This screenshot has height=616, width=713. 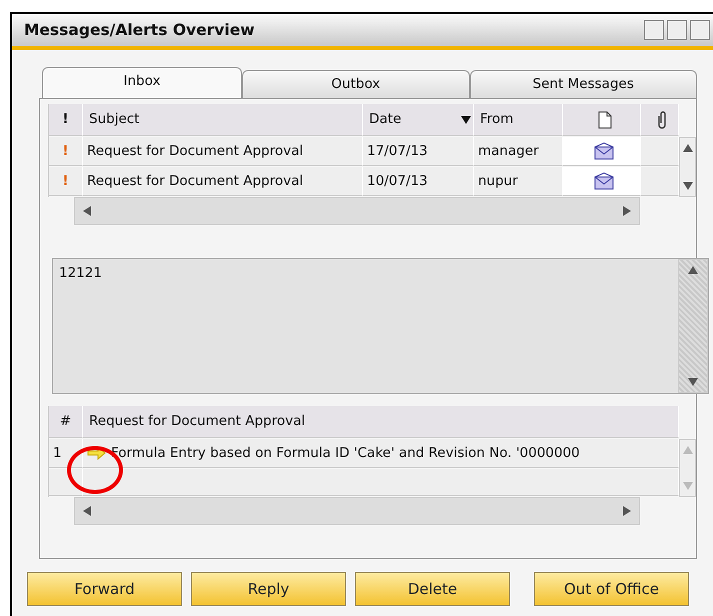 I want to click on column-header: From, so click(x=518, y=120).